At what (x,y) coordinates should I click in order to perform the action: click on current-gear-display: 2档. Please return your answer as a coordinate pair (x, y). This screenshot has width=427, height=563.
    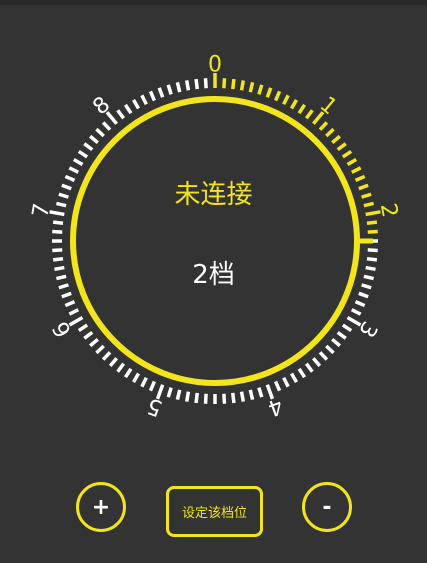
    Looking at the image, I should click on (213, 275).